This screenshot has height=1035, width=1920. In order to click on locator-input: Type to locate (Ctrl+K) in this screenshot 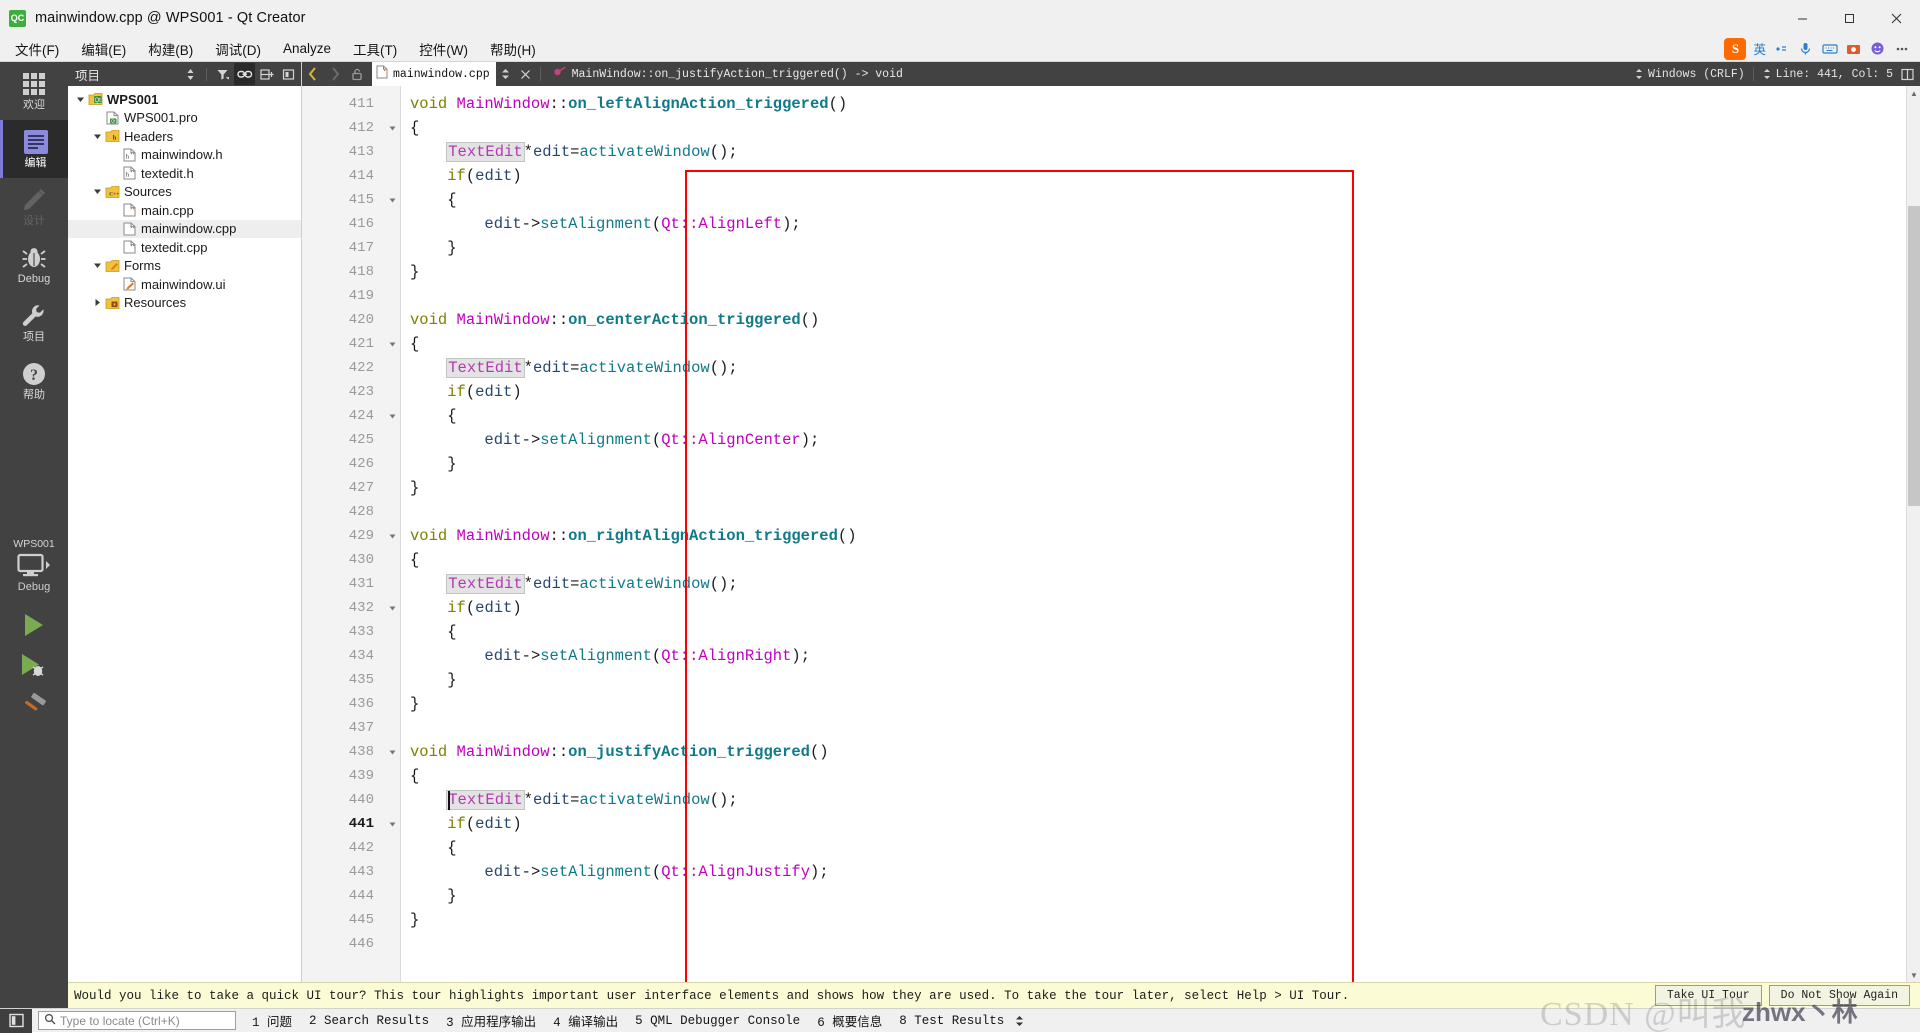, I will do `click(137, 1020)`.